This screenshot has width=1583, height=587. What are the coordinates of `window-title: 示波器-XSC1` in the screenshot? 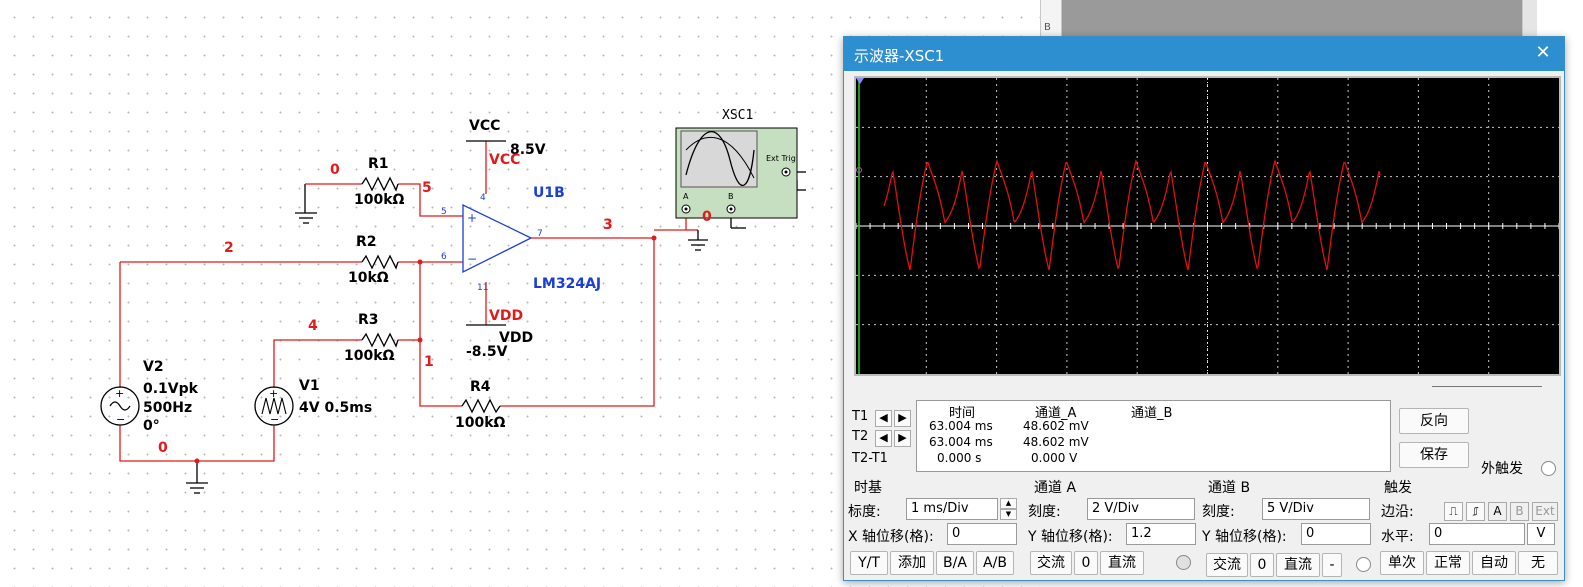 It's located at (899, 56).